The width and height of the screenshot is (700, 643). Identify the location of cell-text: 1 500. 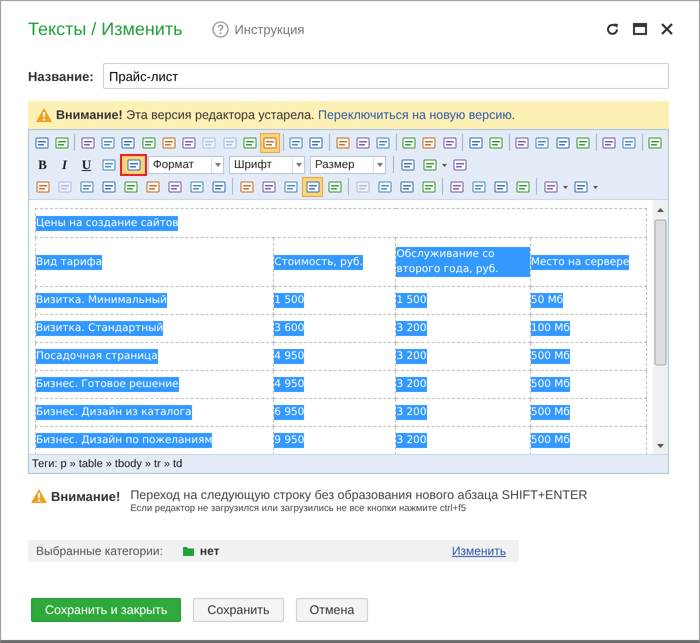
(411, 300).